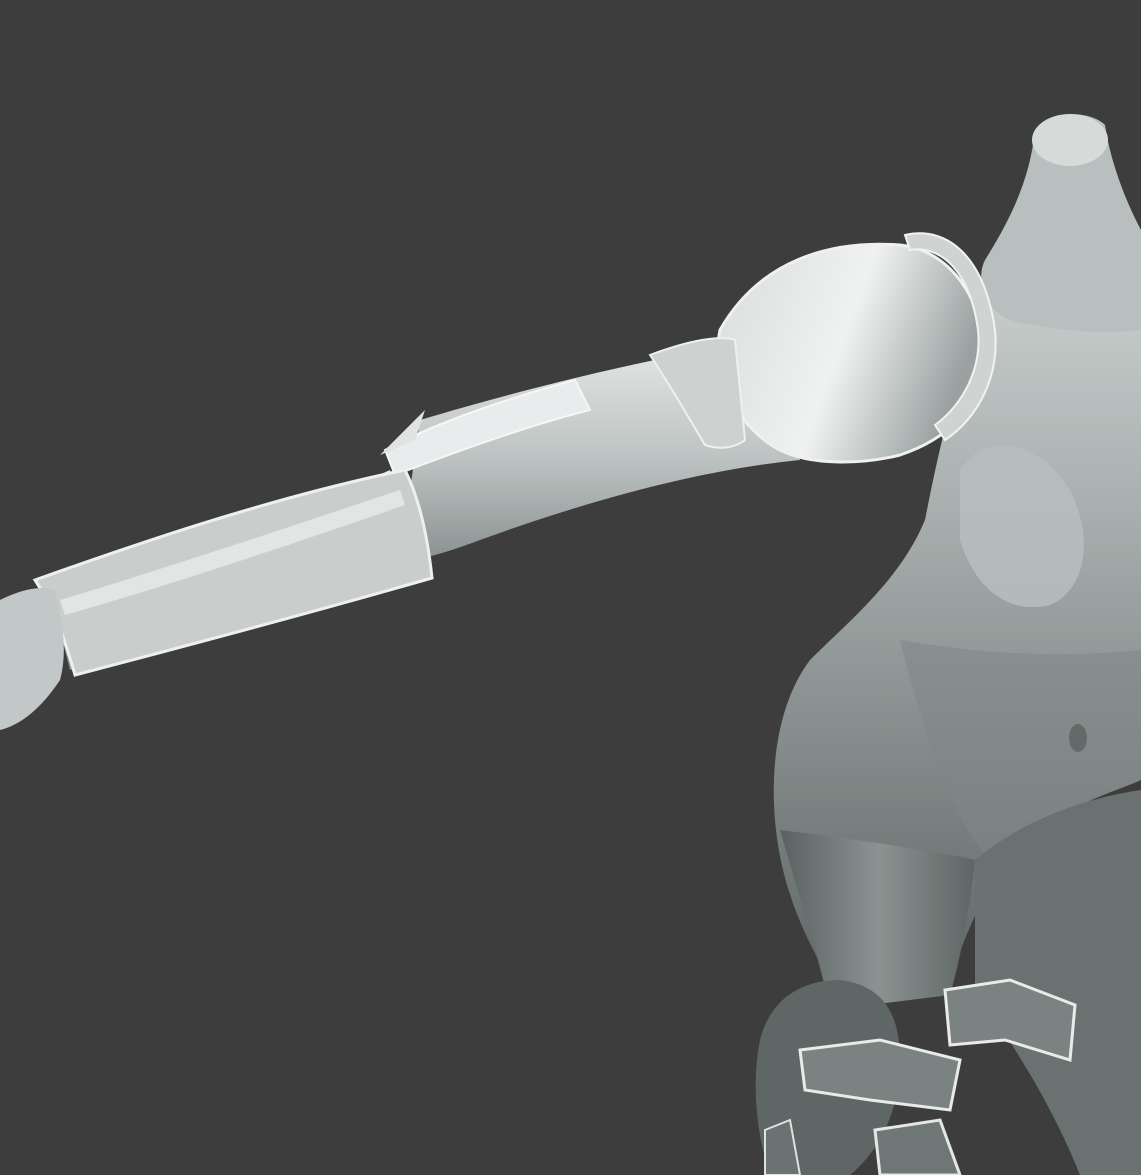 This screenshot has height=1175, width=1141. I want to click on neck-cap, so click(1070, 140).